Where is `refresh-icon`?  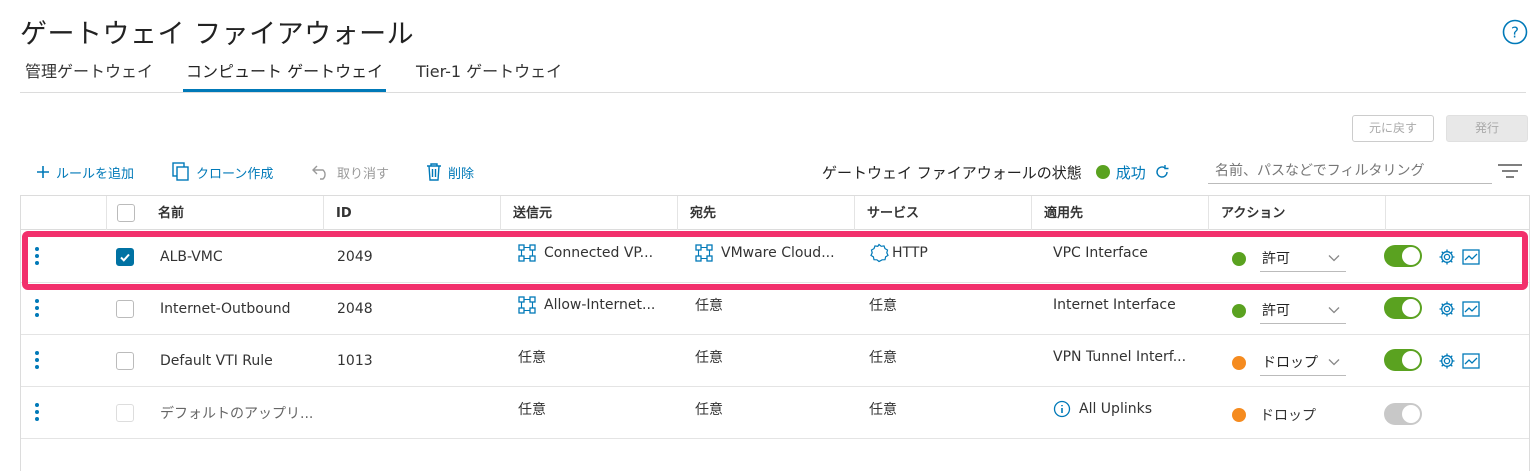 refresh-icon is located at coordinates (1162, 172).